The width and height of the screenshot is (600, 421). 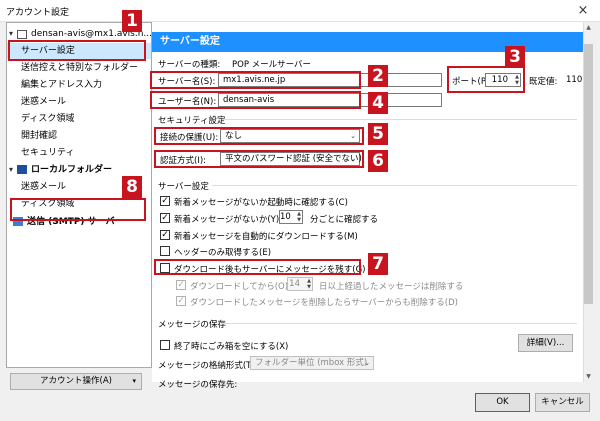 What do you see at coordinates (132, 21) in the screenshot?
I see `annotation-badge-1: 1` at bounding box center [132, 21].